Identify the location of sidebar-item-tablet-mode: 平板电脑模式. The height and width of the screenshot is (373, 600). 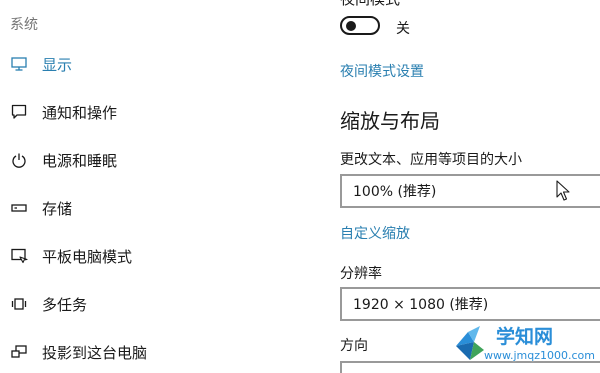
(150, 256).